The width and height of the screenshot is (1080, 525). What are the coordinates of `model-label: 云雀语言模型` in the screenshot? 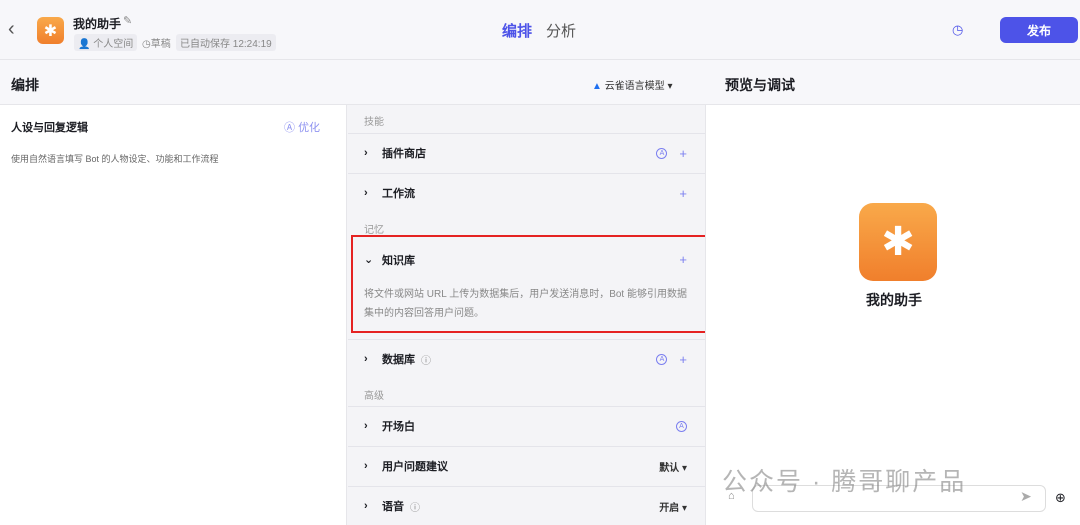 It's located at (634, 86).